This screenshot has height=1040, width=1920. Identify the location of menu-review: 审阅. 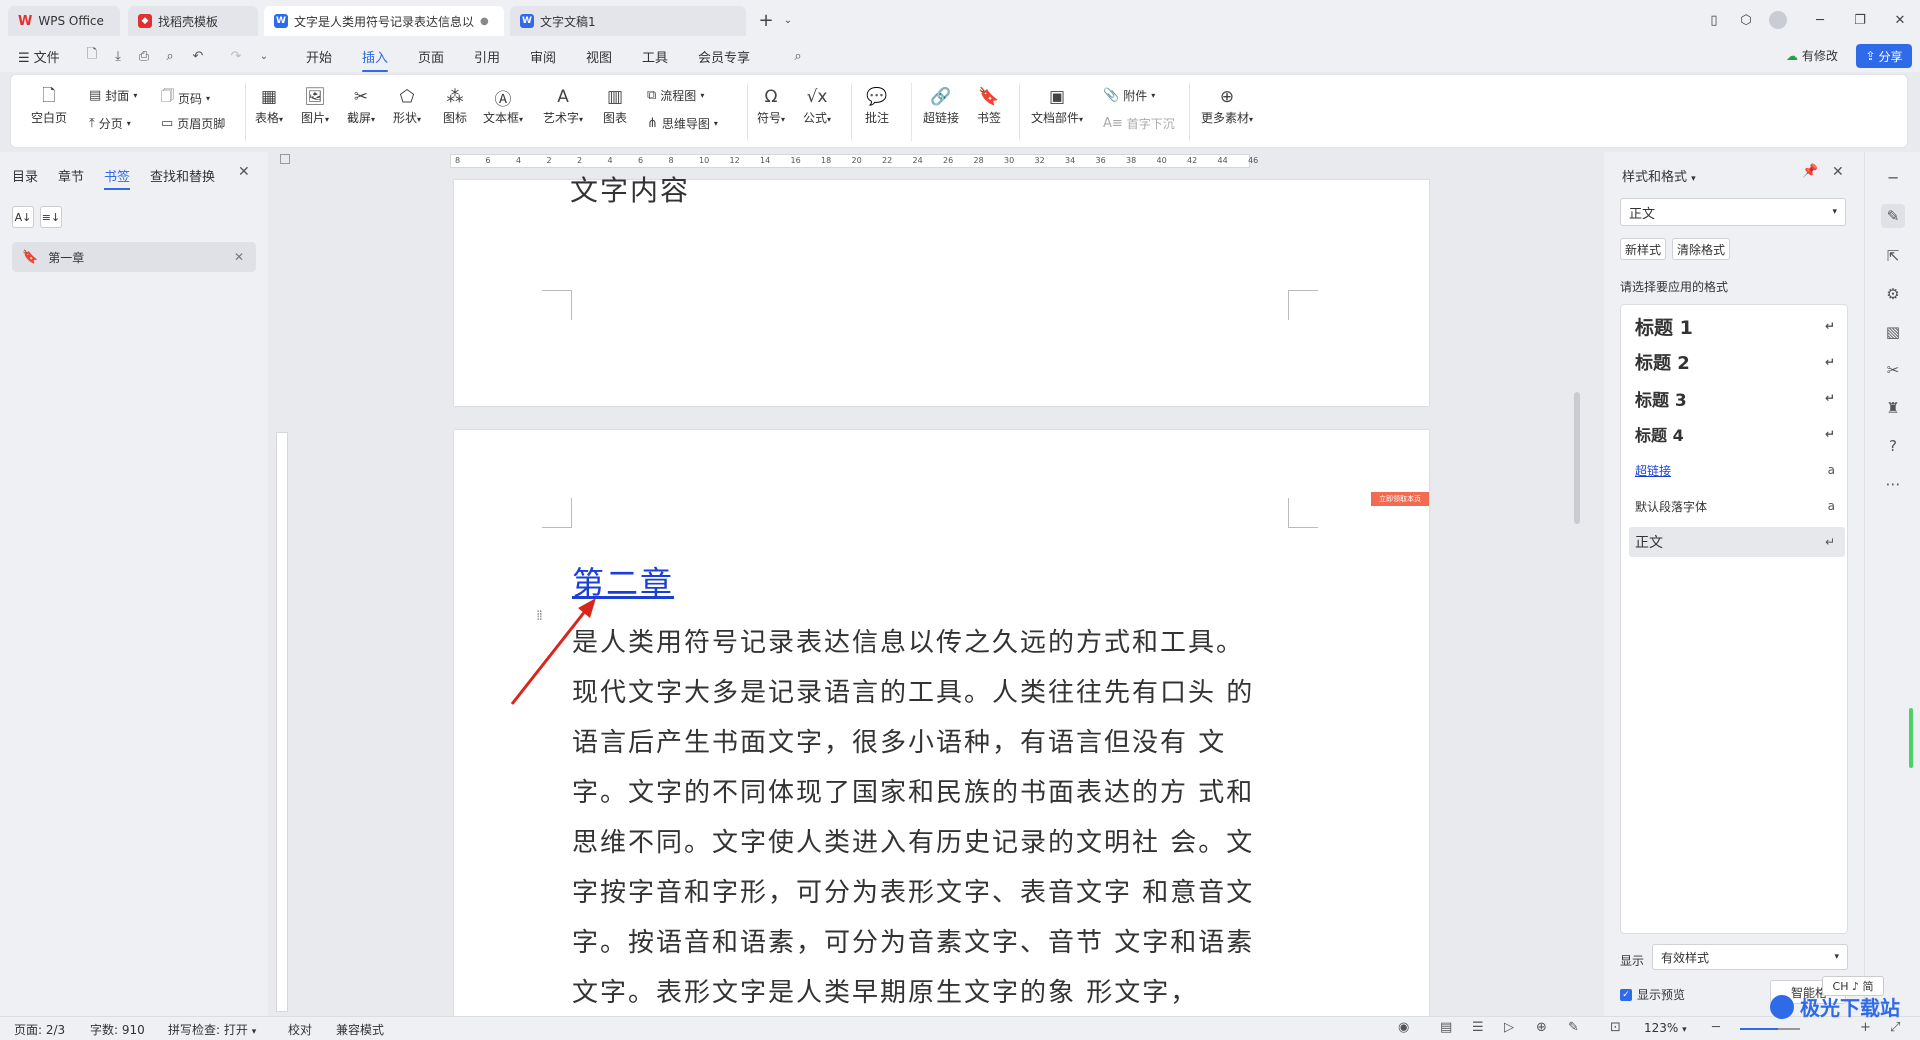
(543, 56).